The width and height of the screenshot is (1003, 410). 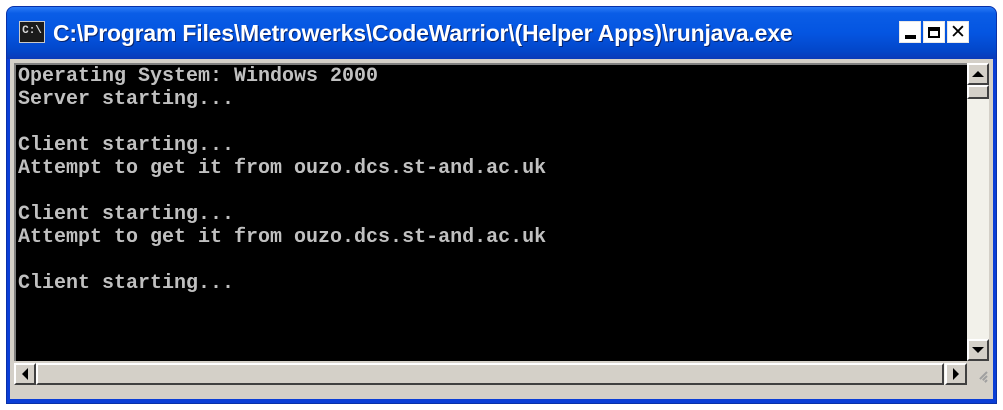 I want to click on vertical-scrollbar, so click(x=978, y=212).